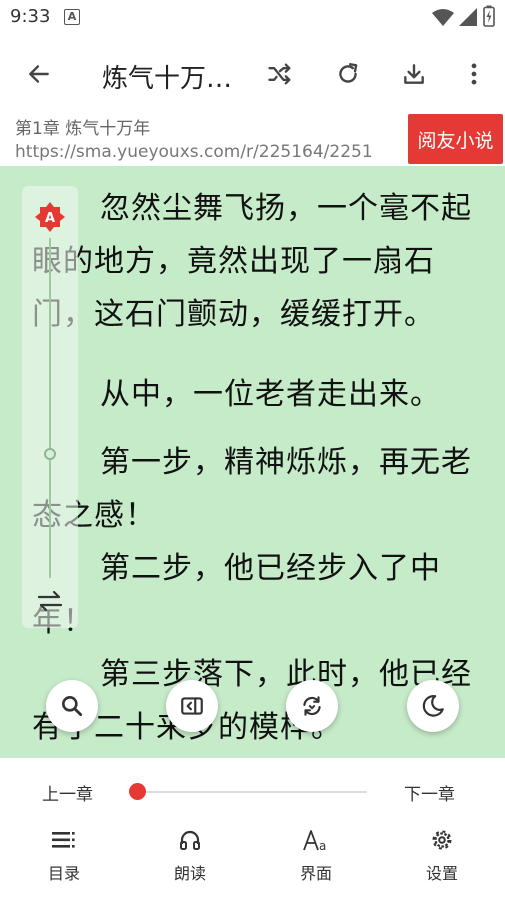  What do you see at coordinates (442, 840) in the screenshot?
I see `gear-icon` at bounding box center [442, 840].